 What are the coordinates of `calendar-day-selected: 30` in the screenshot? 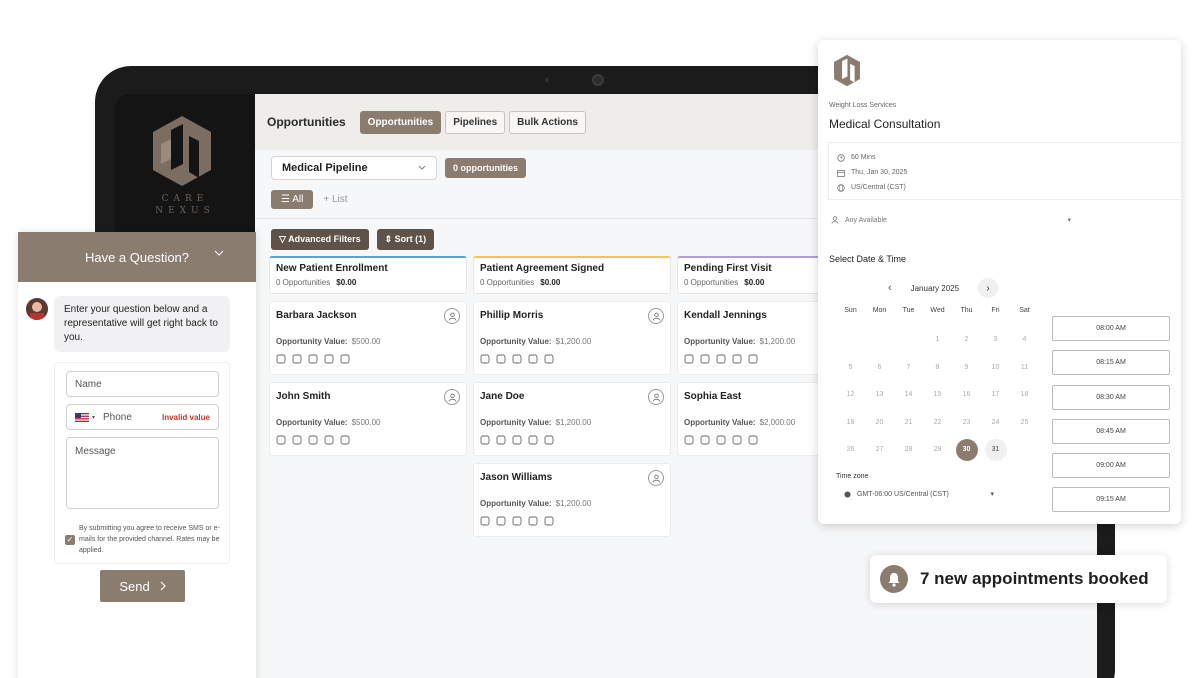 It's located at (966, 450).